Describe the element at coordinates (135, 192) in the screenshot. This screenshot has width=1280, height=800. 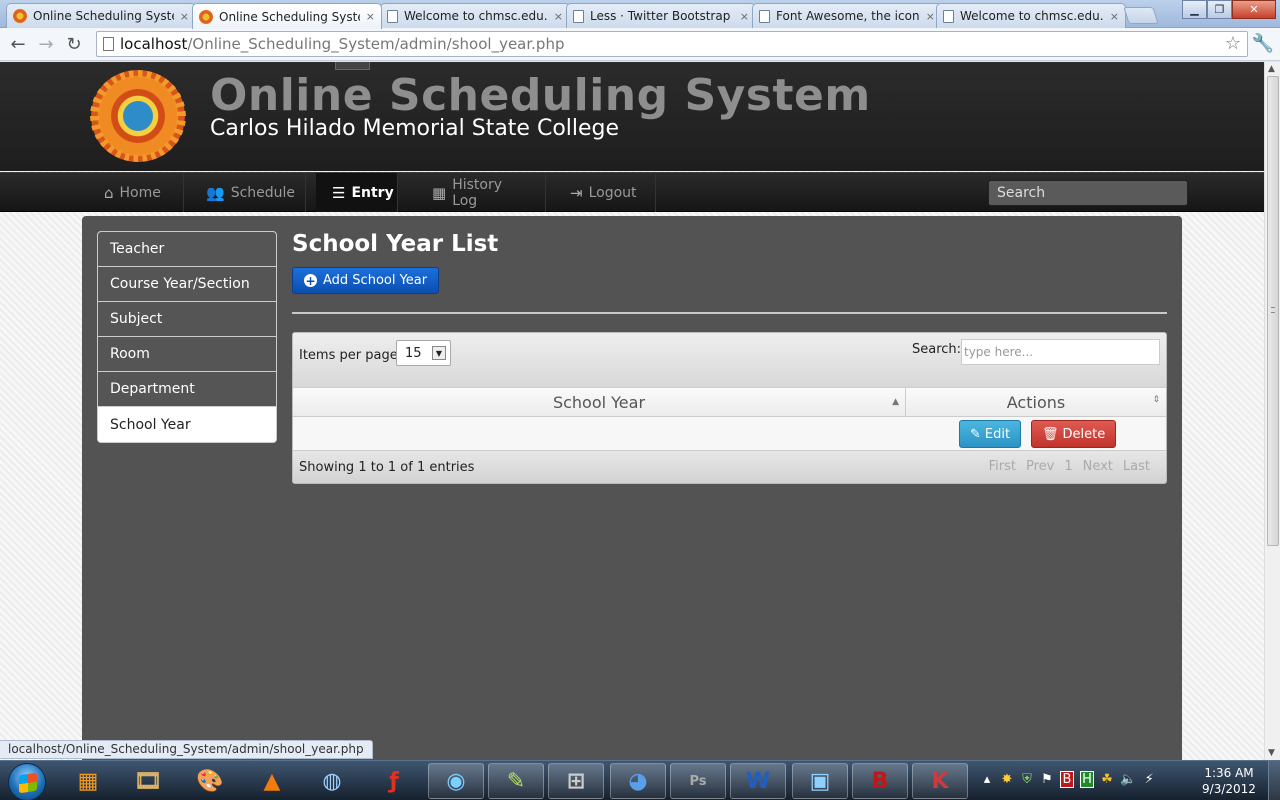
I see `nav-item-home: ⌂ Home` at that location.